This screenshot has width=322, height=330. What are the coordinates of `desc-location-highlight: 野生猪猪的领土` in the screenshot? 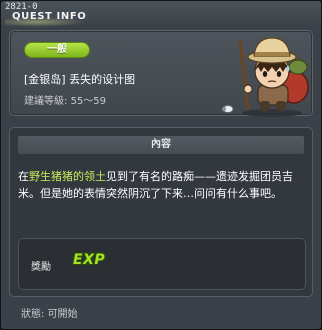 It's located at (67, 176).